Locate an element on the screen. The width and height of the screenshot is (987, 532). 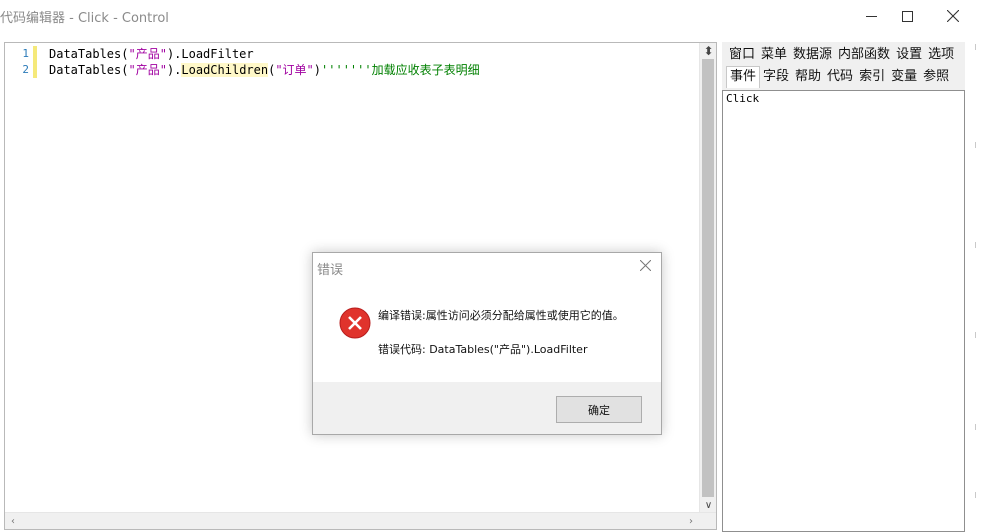
tab-row-top: 窗口 菜单 数据源 内部函数 设置 选项 is located at coordinates (841, 55).